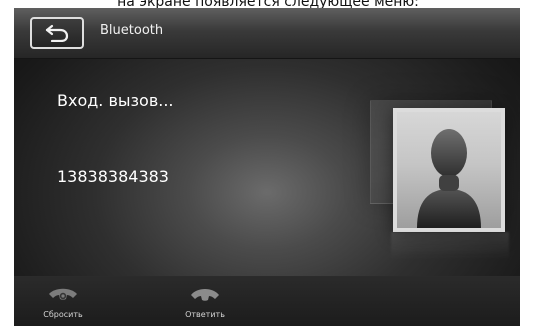 The height and width of the screenshot is (326, 536). What do you see at coordinates (449, 178) in the screenshot?
I see `contact-placeholder-icon` at bounding box center [449, 178].